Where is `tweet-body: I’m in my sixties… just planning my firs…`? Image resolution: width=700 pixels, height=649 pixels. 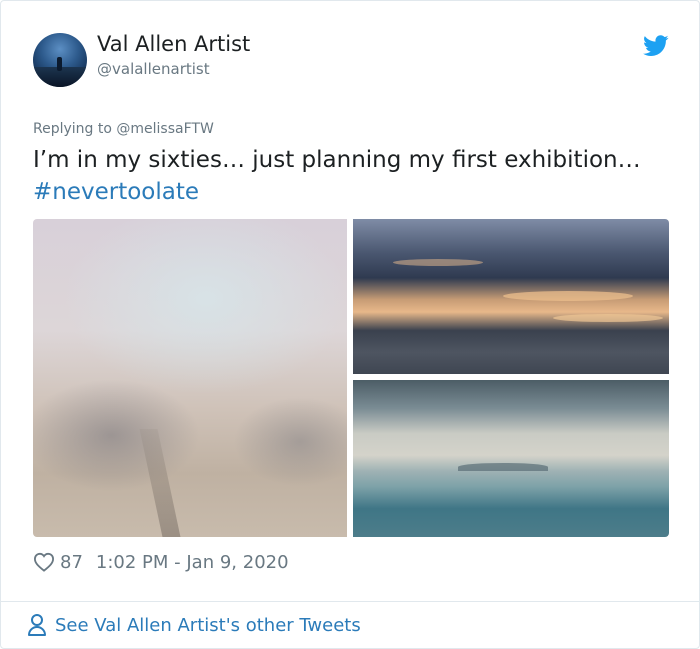
tweet-body: I’m in my sixties… just planning my firs… is located at coordinates (337, 160).